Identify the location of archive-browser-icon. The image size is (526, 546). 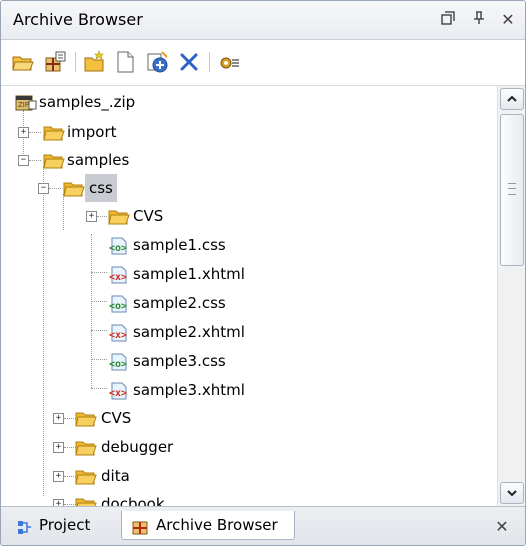
(140, 526).